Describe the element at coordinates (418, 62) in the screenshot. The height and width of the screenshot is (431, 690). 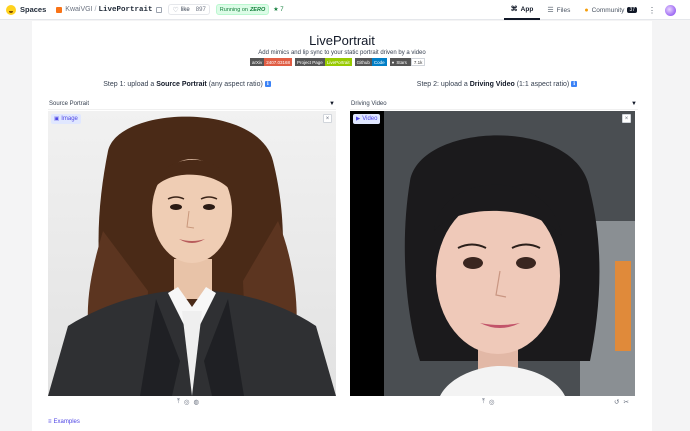
I see `stars-badge-count: 7.1k` at that location.